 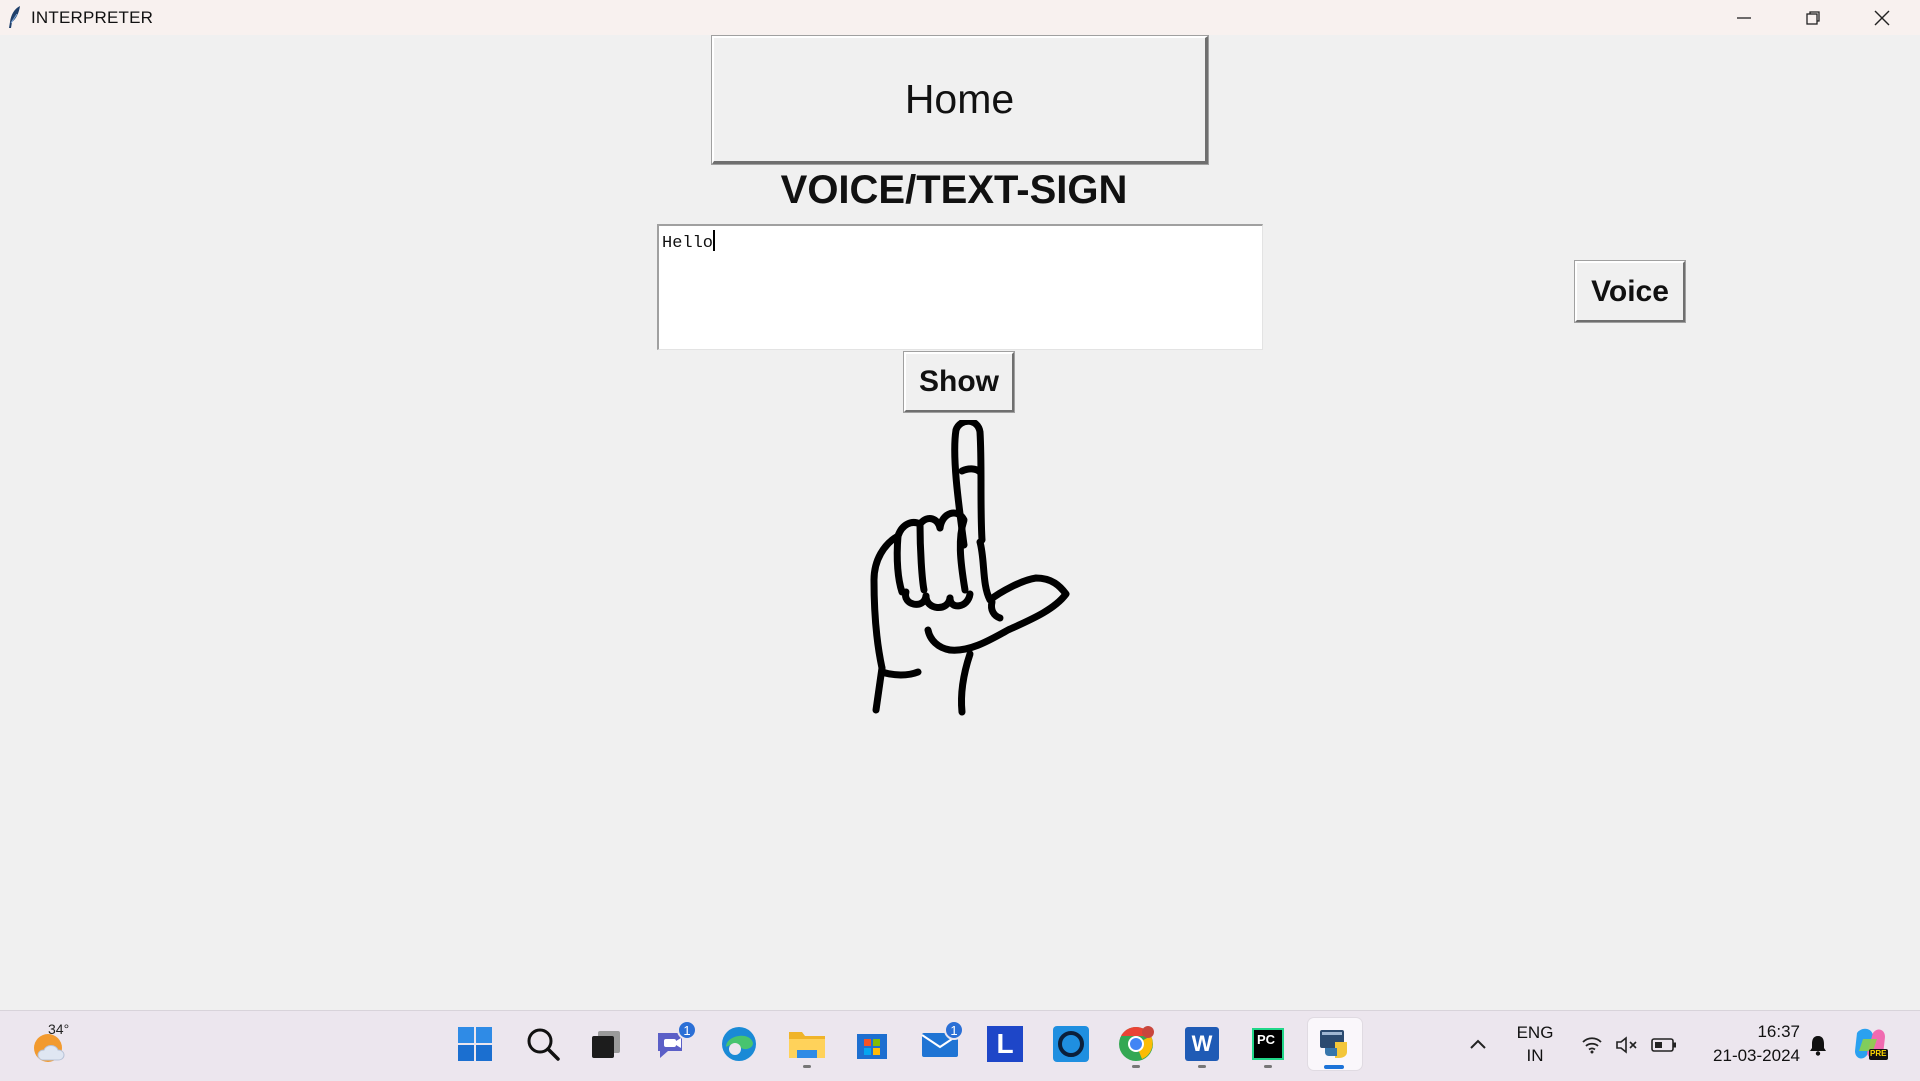 I want to click on search-icon, so click(x=543, y=1044).